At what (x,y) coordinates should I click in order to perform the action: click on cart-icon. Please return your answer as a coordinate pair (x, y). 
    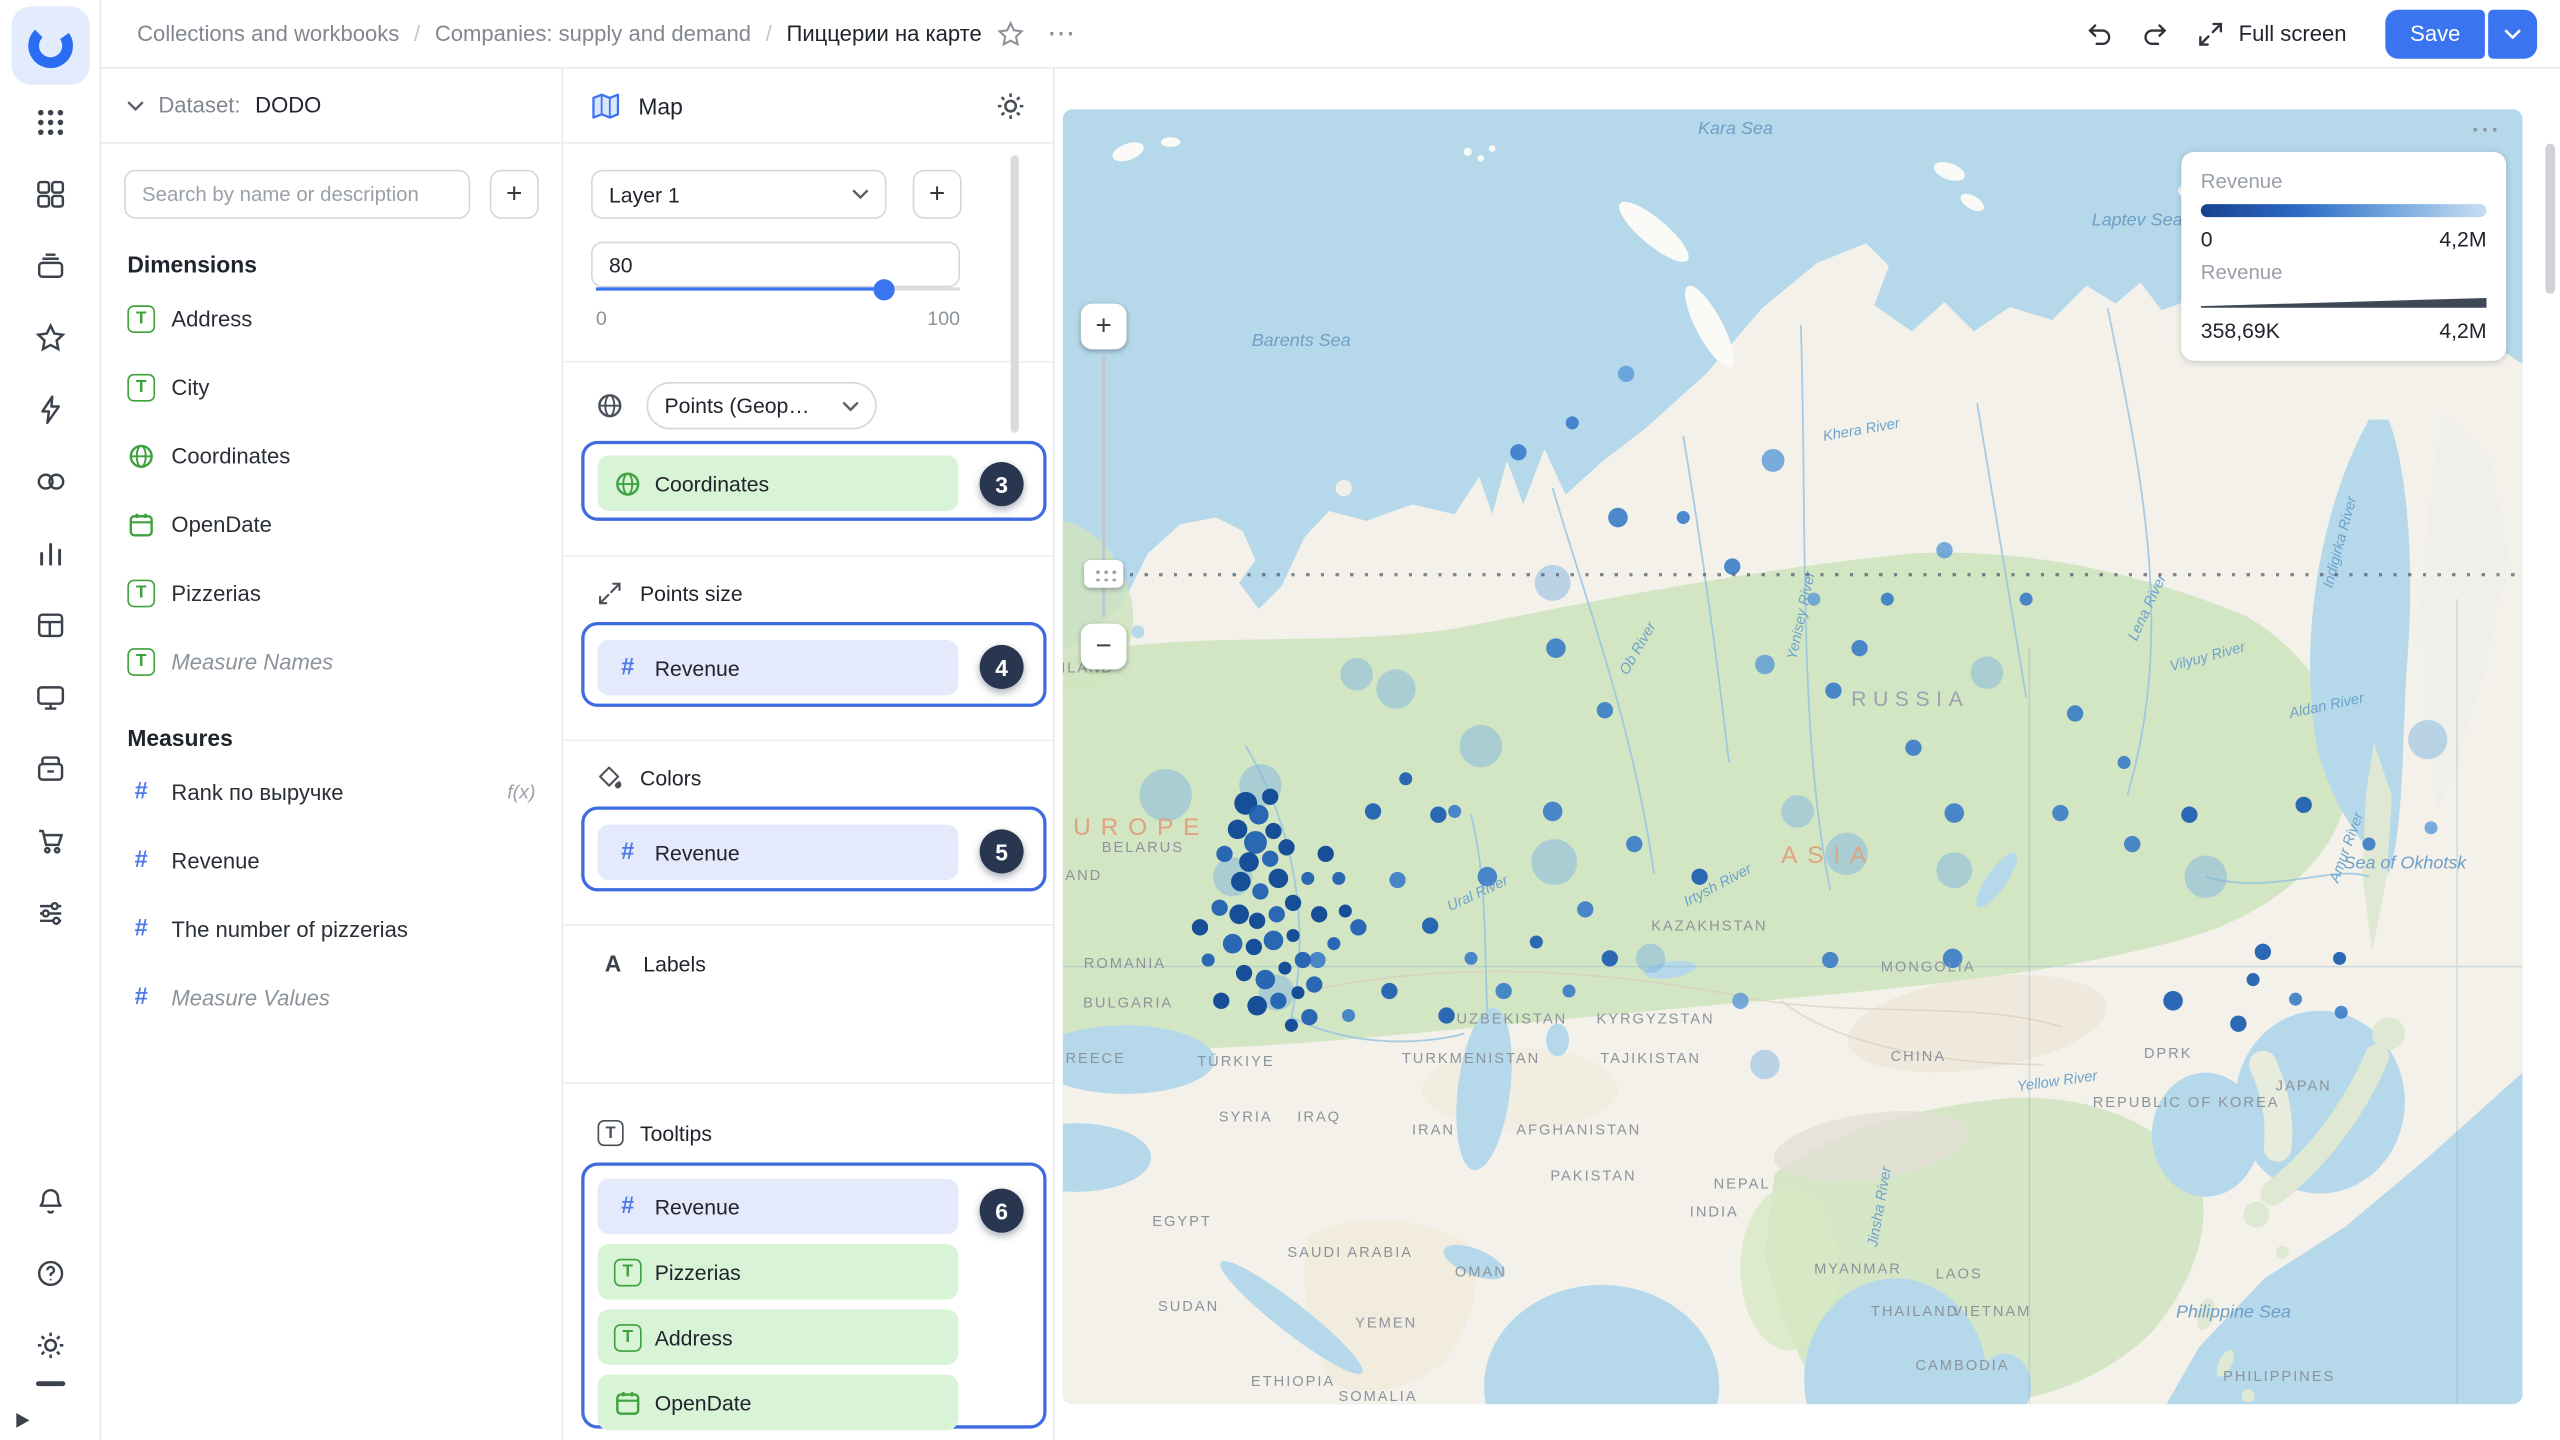
    Looking at the image, I should click on (49, 840).